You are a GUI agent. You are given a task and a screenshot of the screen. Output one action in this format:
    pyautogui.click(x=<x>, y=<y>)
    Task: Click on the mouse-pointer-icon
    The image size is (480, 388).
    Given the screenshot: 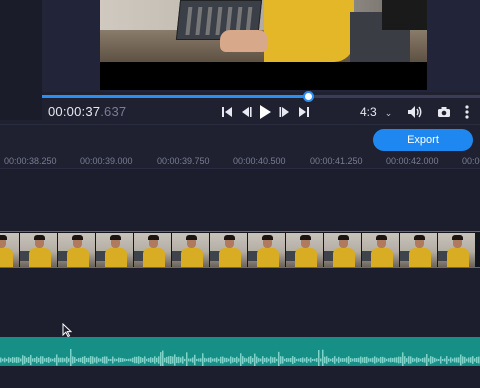 What is the action you would take?
    pyautogui.click(x=67, y=330)
    